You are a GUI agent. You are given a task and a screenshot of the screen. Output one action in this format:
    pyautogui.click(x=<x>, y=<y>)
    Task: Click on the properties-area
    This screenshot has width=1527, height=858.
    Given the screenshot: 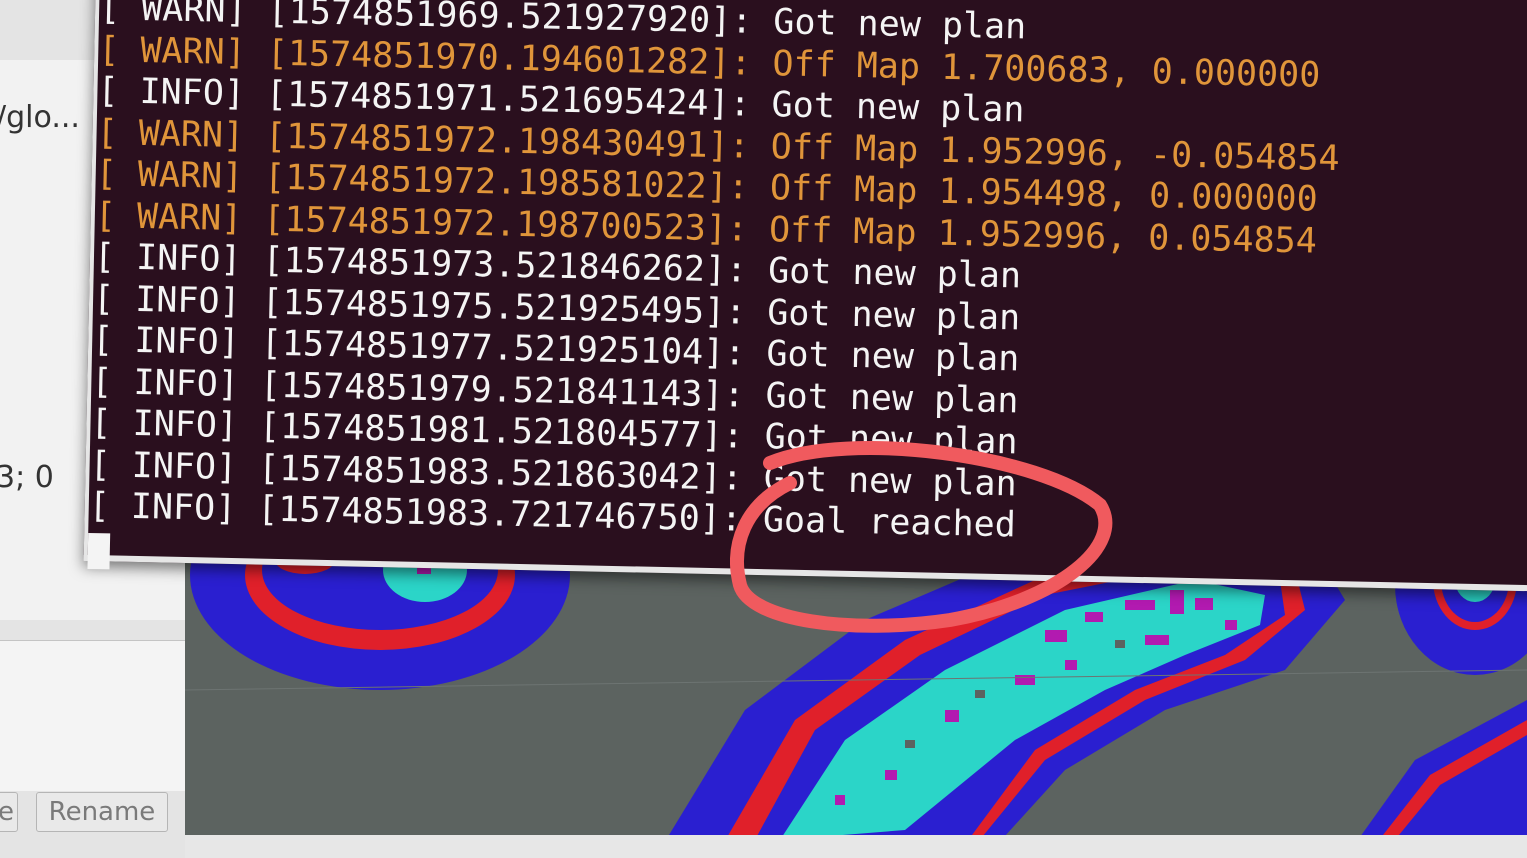 What is the action you would take?
    pyautogui.click(x=92, y=715)
    